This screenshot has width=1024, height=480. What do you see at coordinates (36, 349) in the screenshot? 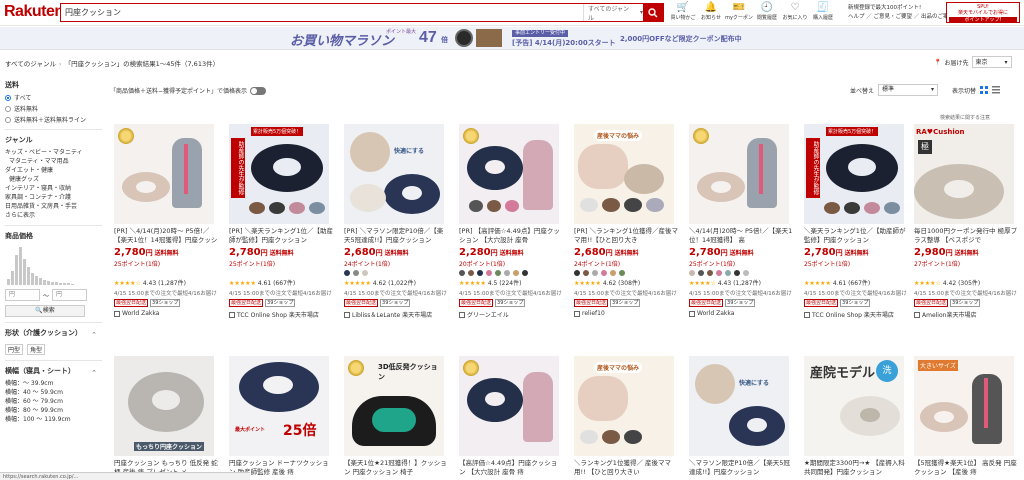
I see `shape-option-square: 角型` at bounding box center [36, 349].